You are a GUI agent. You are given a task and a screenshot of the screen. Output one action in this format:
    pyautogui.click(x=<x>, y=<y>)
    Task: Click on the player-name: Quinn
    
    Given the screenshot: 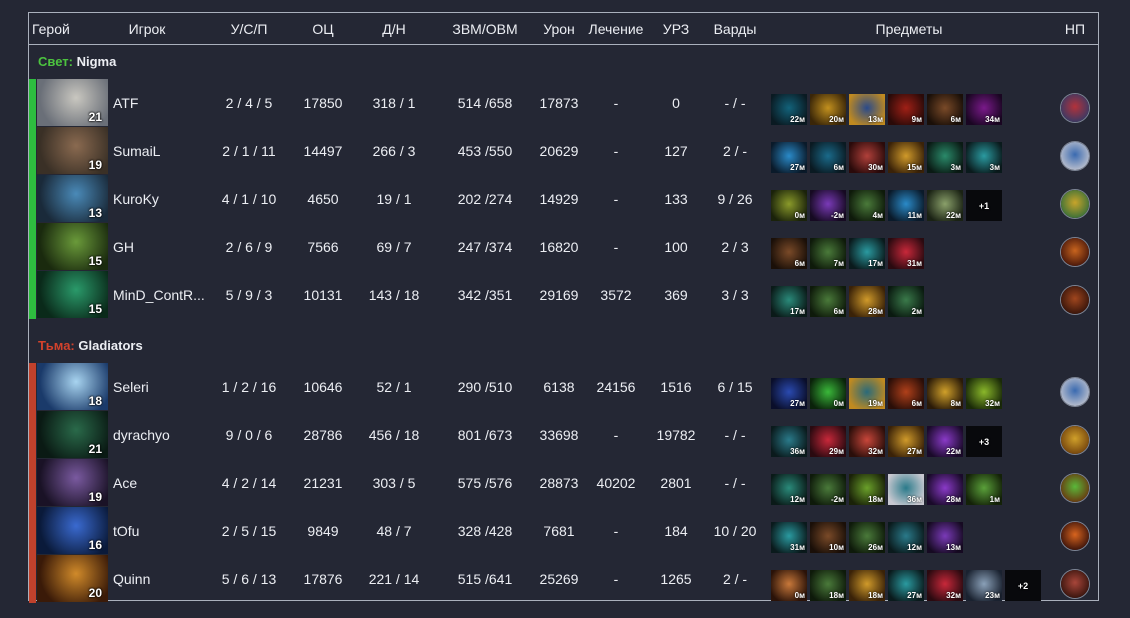 What is the action you would take?
    pyautogui.click(x=131, y=579)
    